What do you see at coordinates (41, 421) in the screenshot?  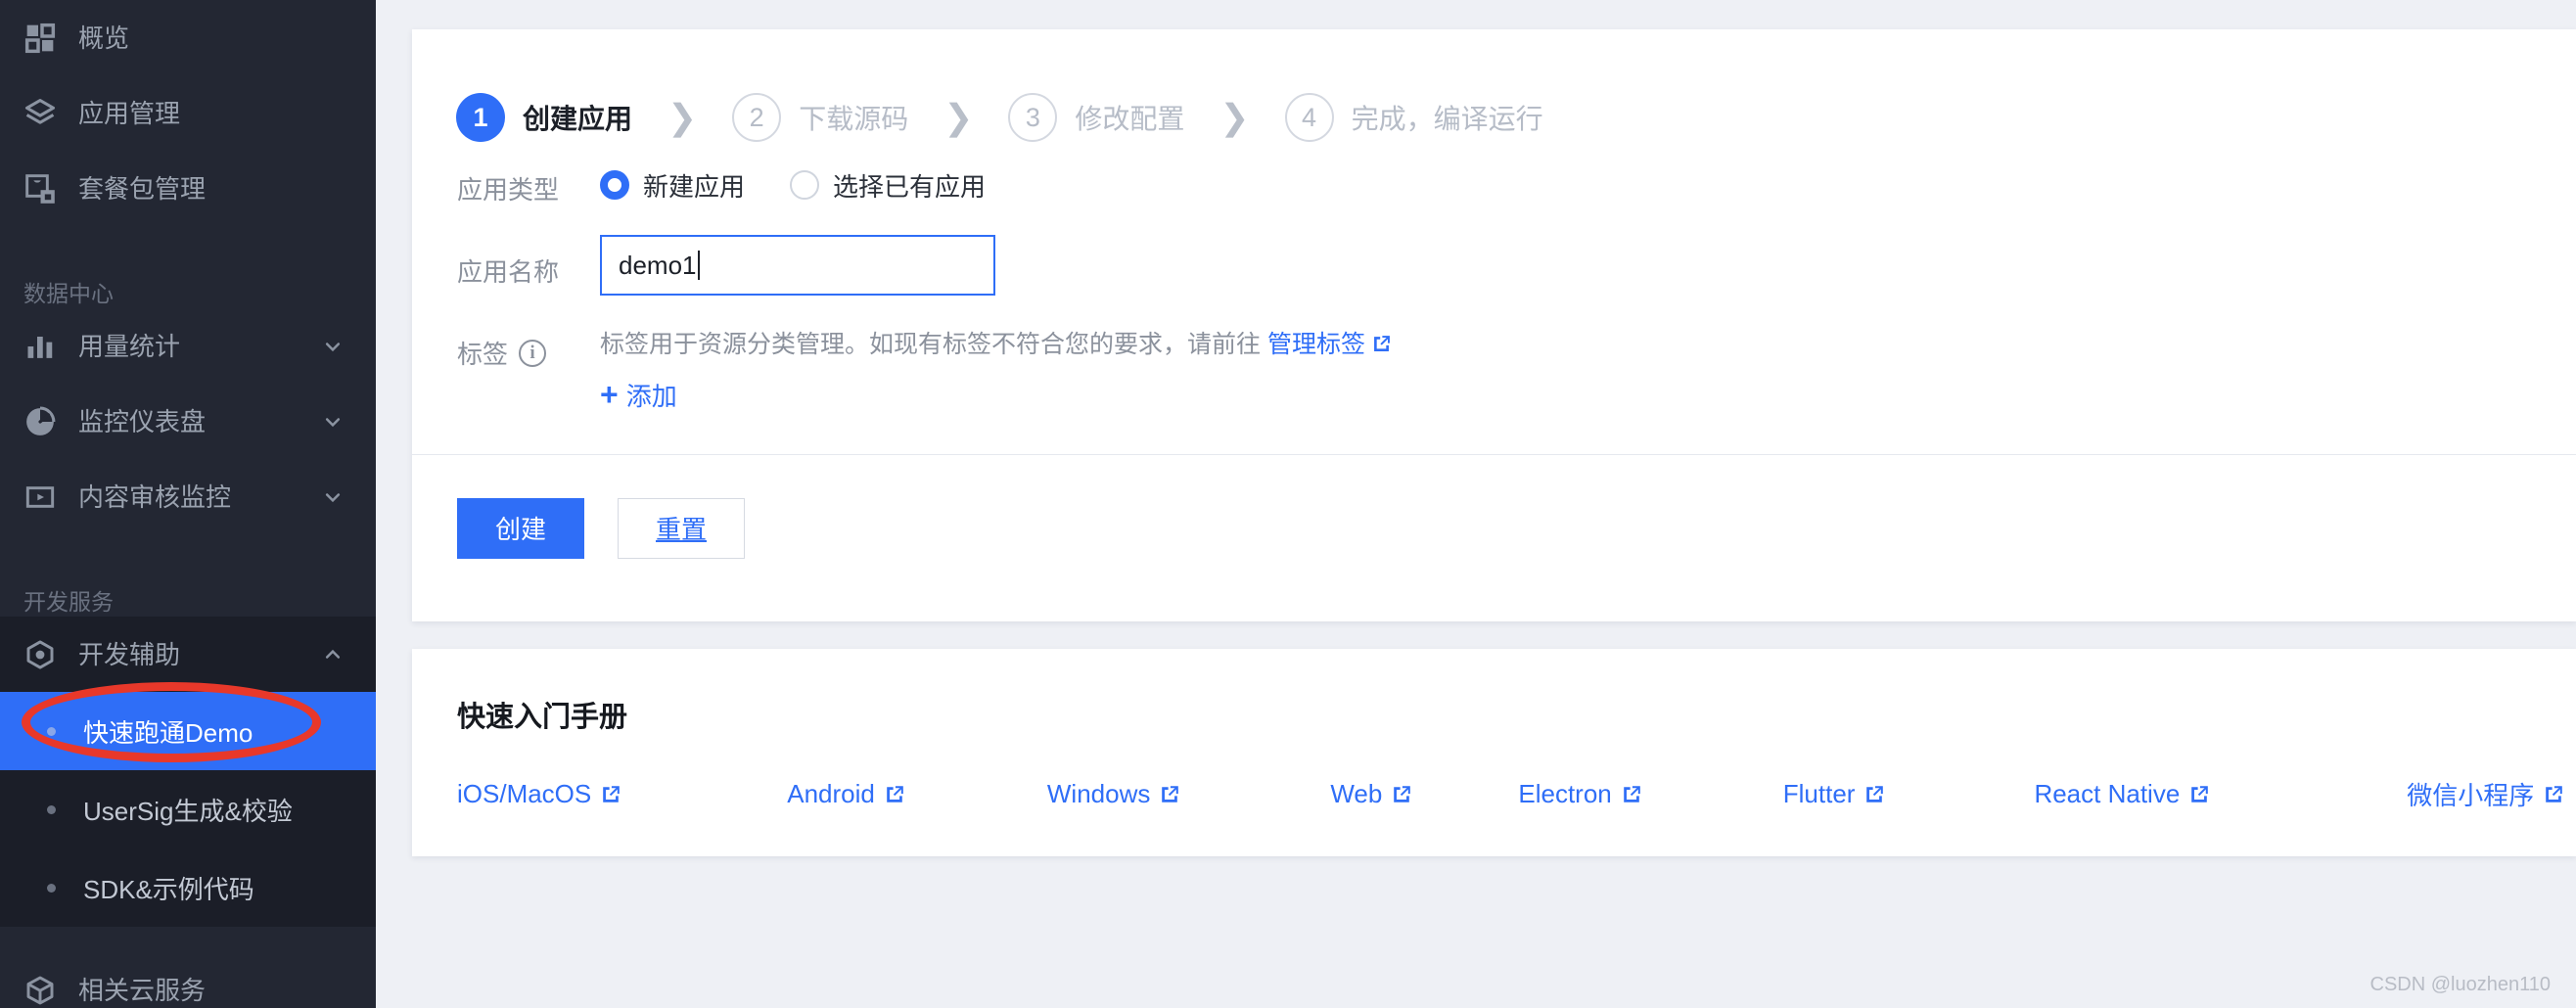 I see `gauge-icon` at bounding box center [41, 421].